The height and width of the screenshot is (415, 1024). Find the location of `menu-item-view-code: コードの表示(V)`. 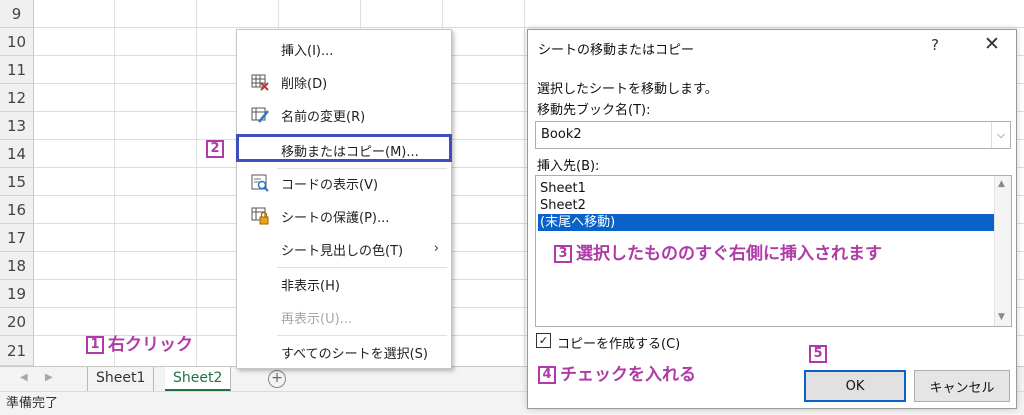

menu-item-view-code: コードの表示(V) is located at coordinates (344, 183).